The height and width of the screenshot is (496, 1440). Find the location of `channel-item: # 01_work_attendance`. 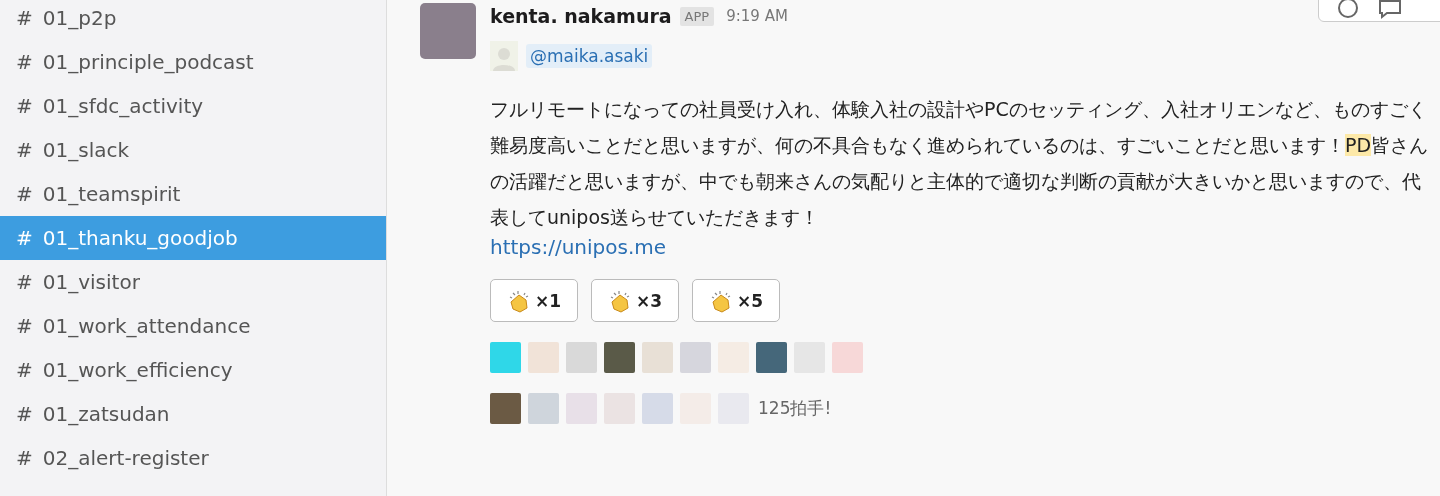

channel-item: # 01_work_attendance is located at coordinates (193, 326).